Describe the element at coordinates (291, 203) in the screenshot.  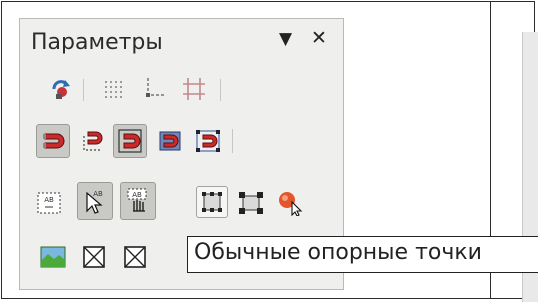
I see `point-edit-icon` at that location.